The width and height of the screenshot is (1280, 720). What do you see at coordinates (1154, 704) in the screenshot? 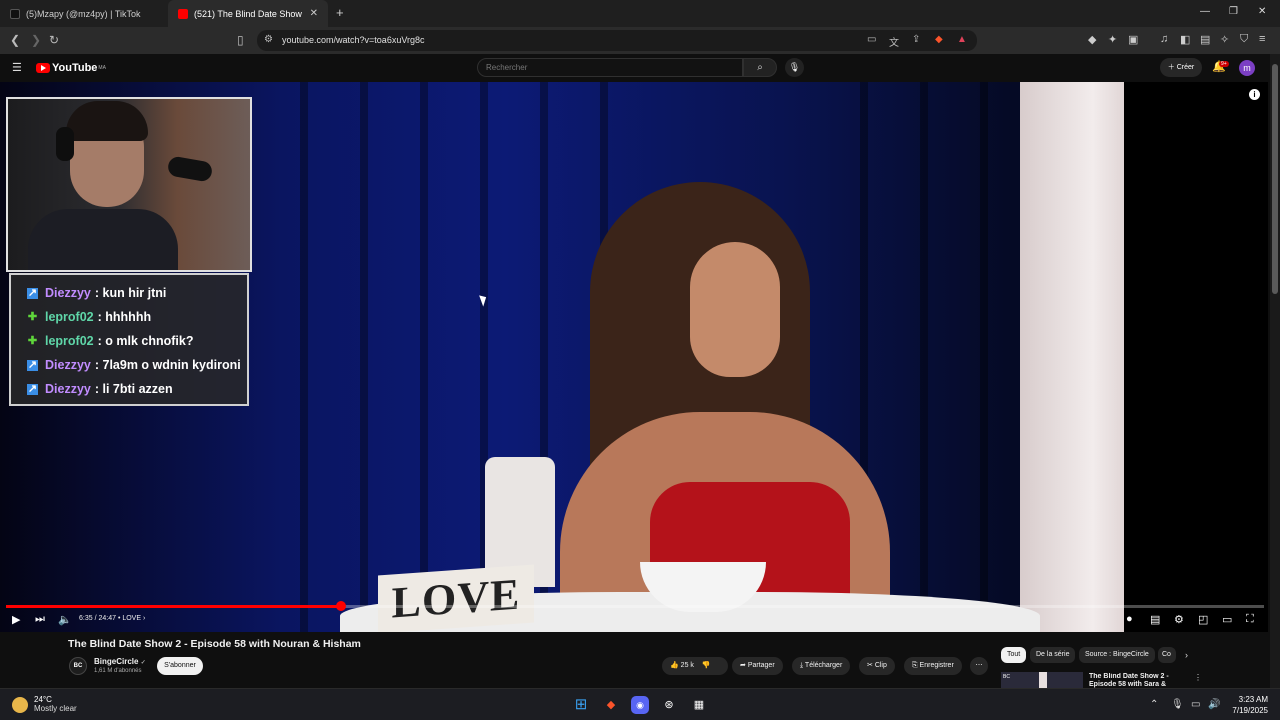
I see `show-hidden-icons: ⌃` at bounding box center [1154, 704].